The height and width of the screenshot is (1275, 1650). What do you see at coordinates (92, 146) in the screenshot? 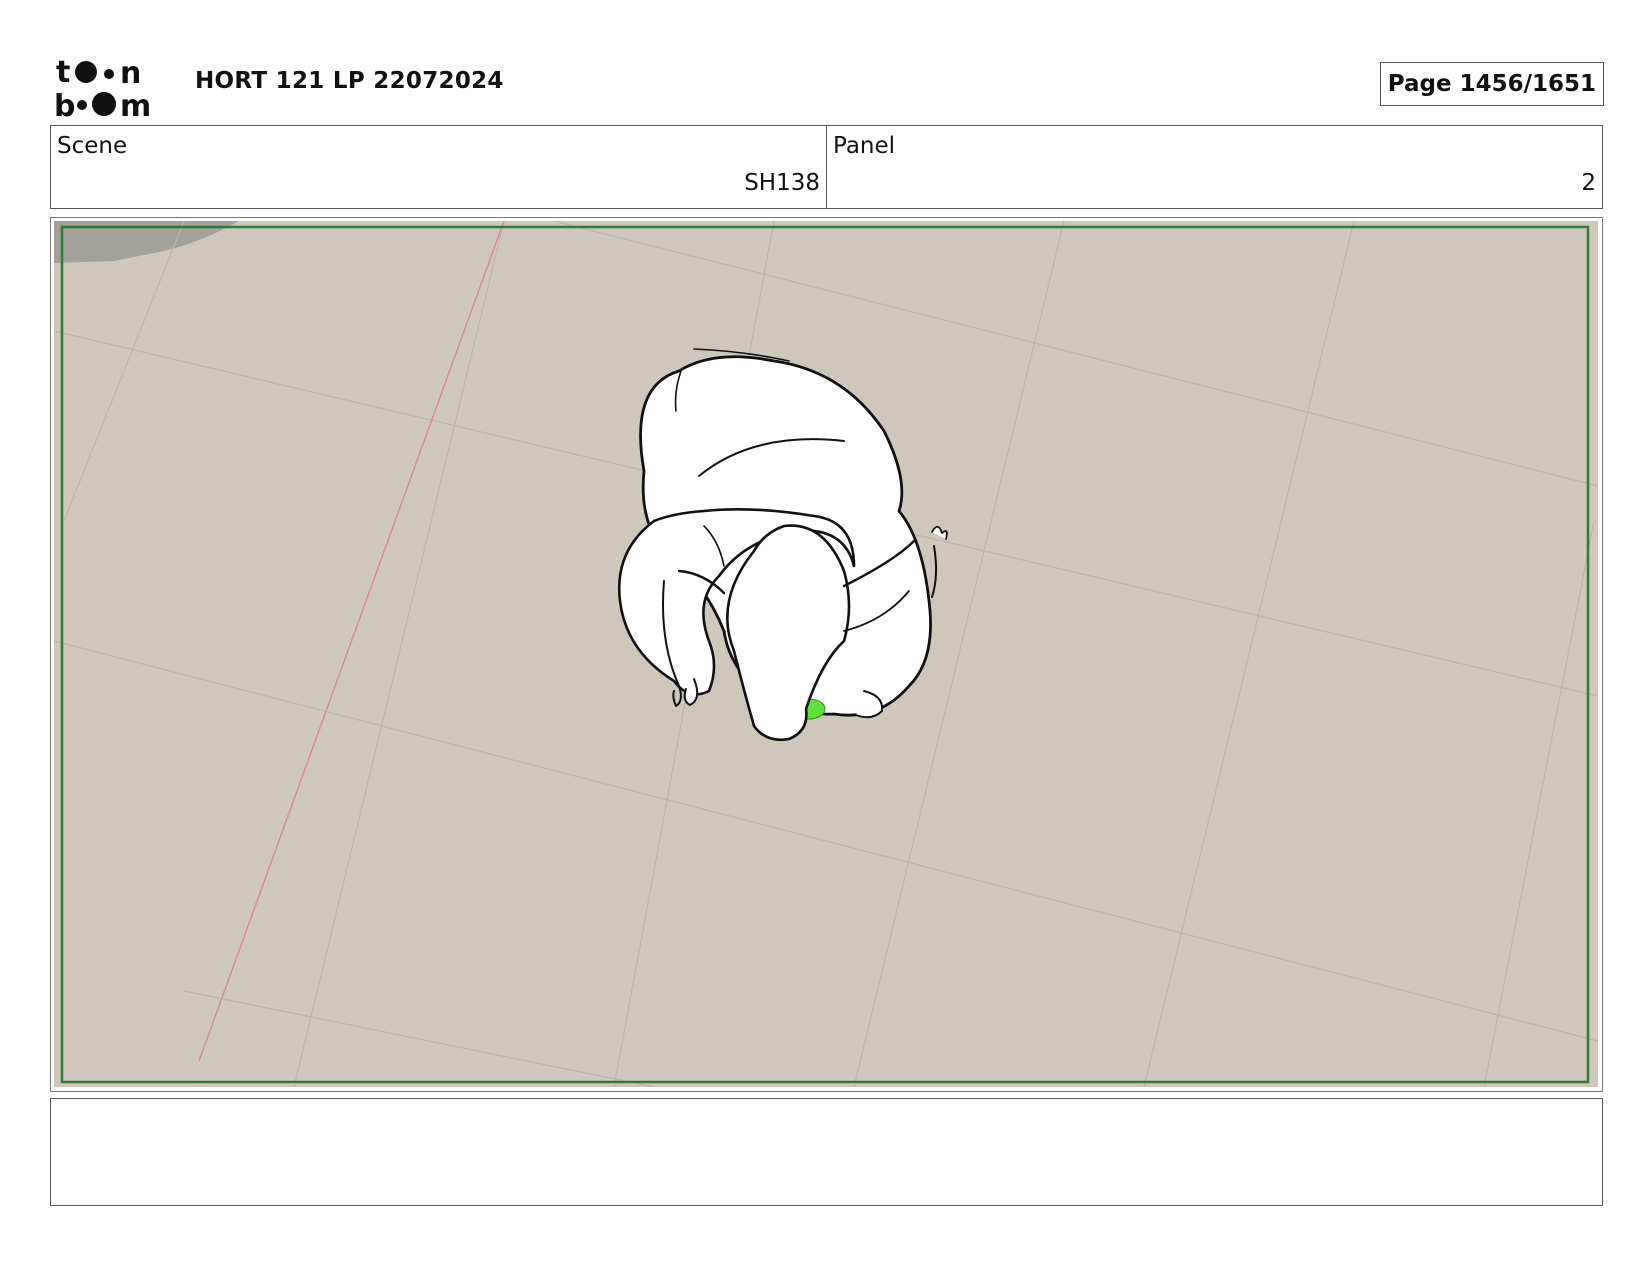
I see `scene-label: Scene` at bounding box center [92, 146].